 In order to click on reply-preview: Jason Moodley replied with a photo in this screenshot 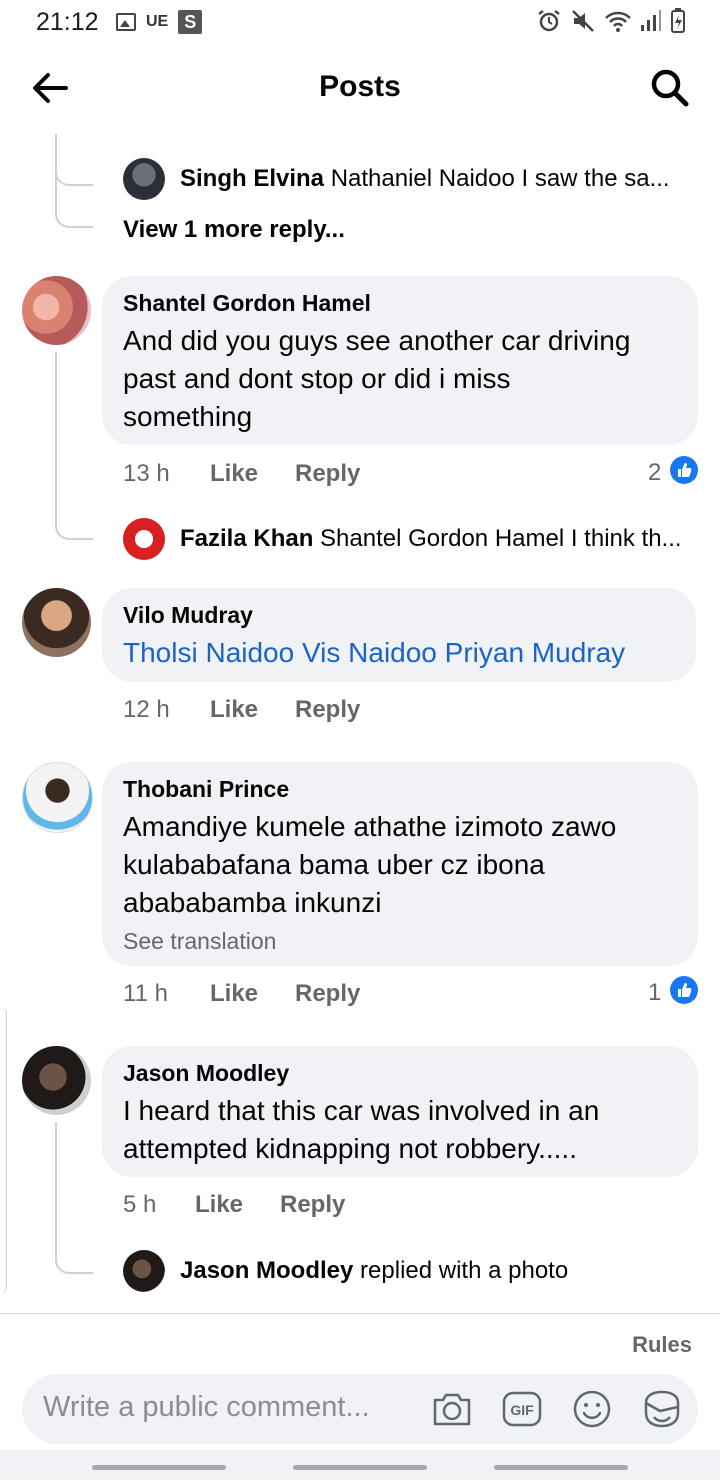, I will do `click(374, 1271)`.